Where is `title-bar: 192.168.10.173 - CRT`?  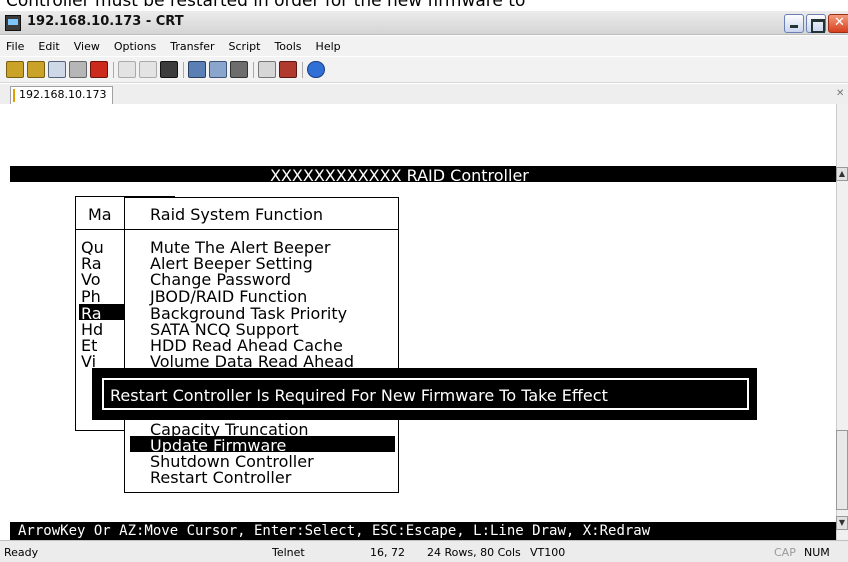 title-bar: 192.168.10.173 - CRT is located at coordinates (424, 23).